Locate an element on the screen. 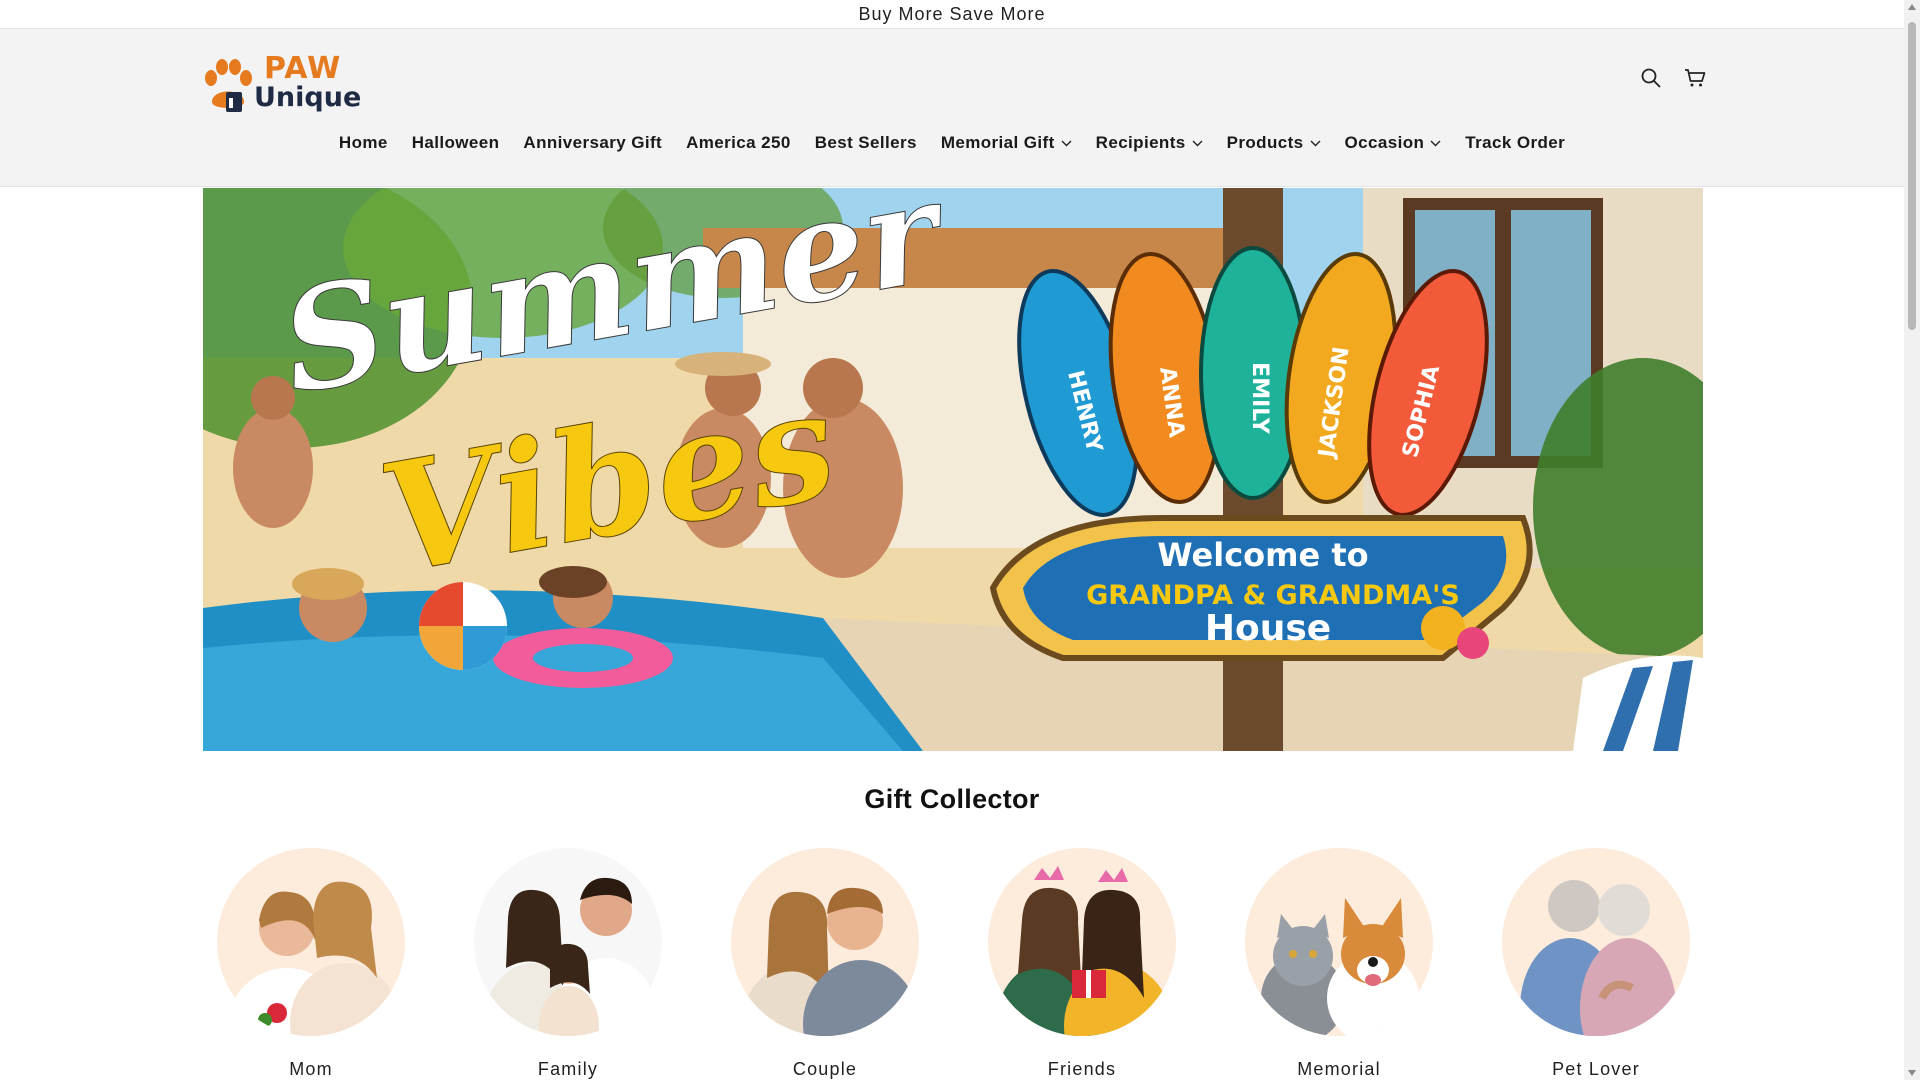  flip-flops-group: HENRY ANNA EMILY JACKSON SOPHIA is located at coordinates (1253, 381).